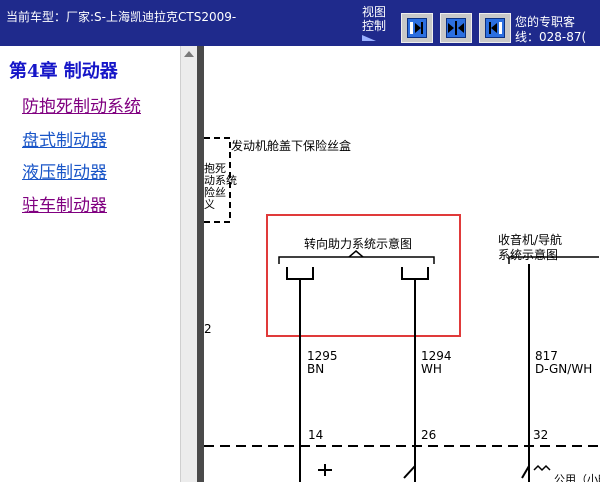 This screenshot has width=600, height=482. What do you see at coordinates (322, 362) in the screenshot?
I see `wire-1295-label: 1295 BN` at bounding box center [322, 362].